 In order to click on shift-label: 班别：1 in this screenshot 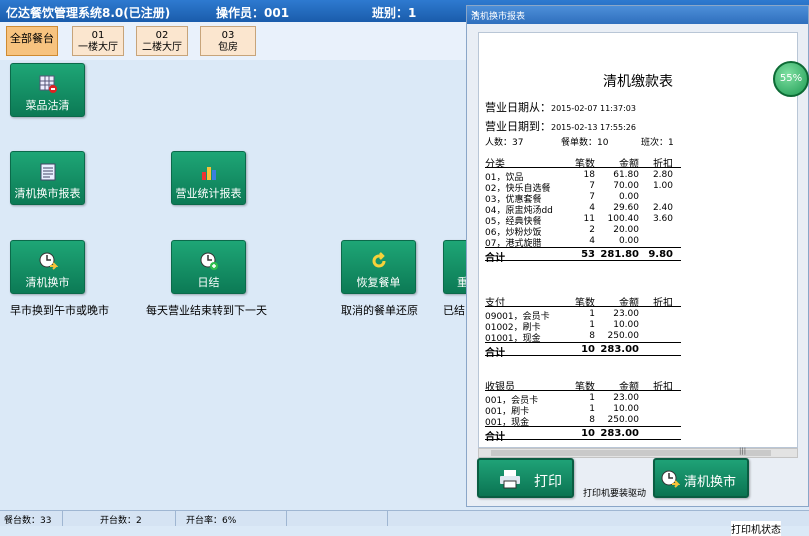, I will do `click(394, 13)`.